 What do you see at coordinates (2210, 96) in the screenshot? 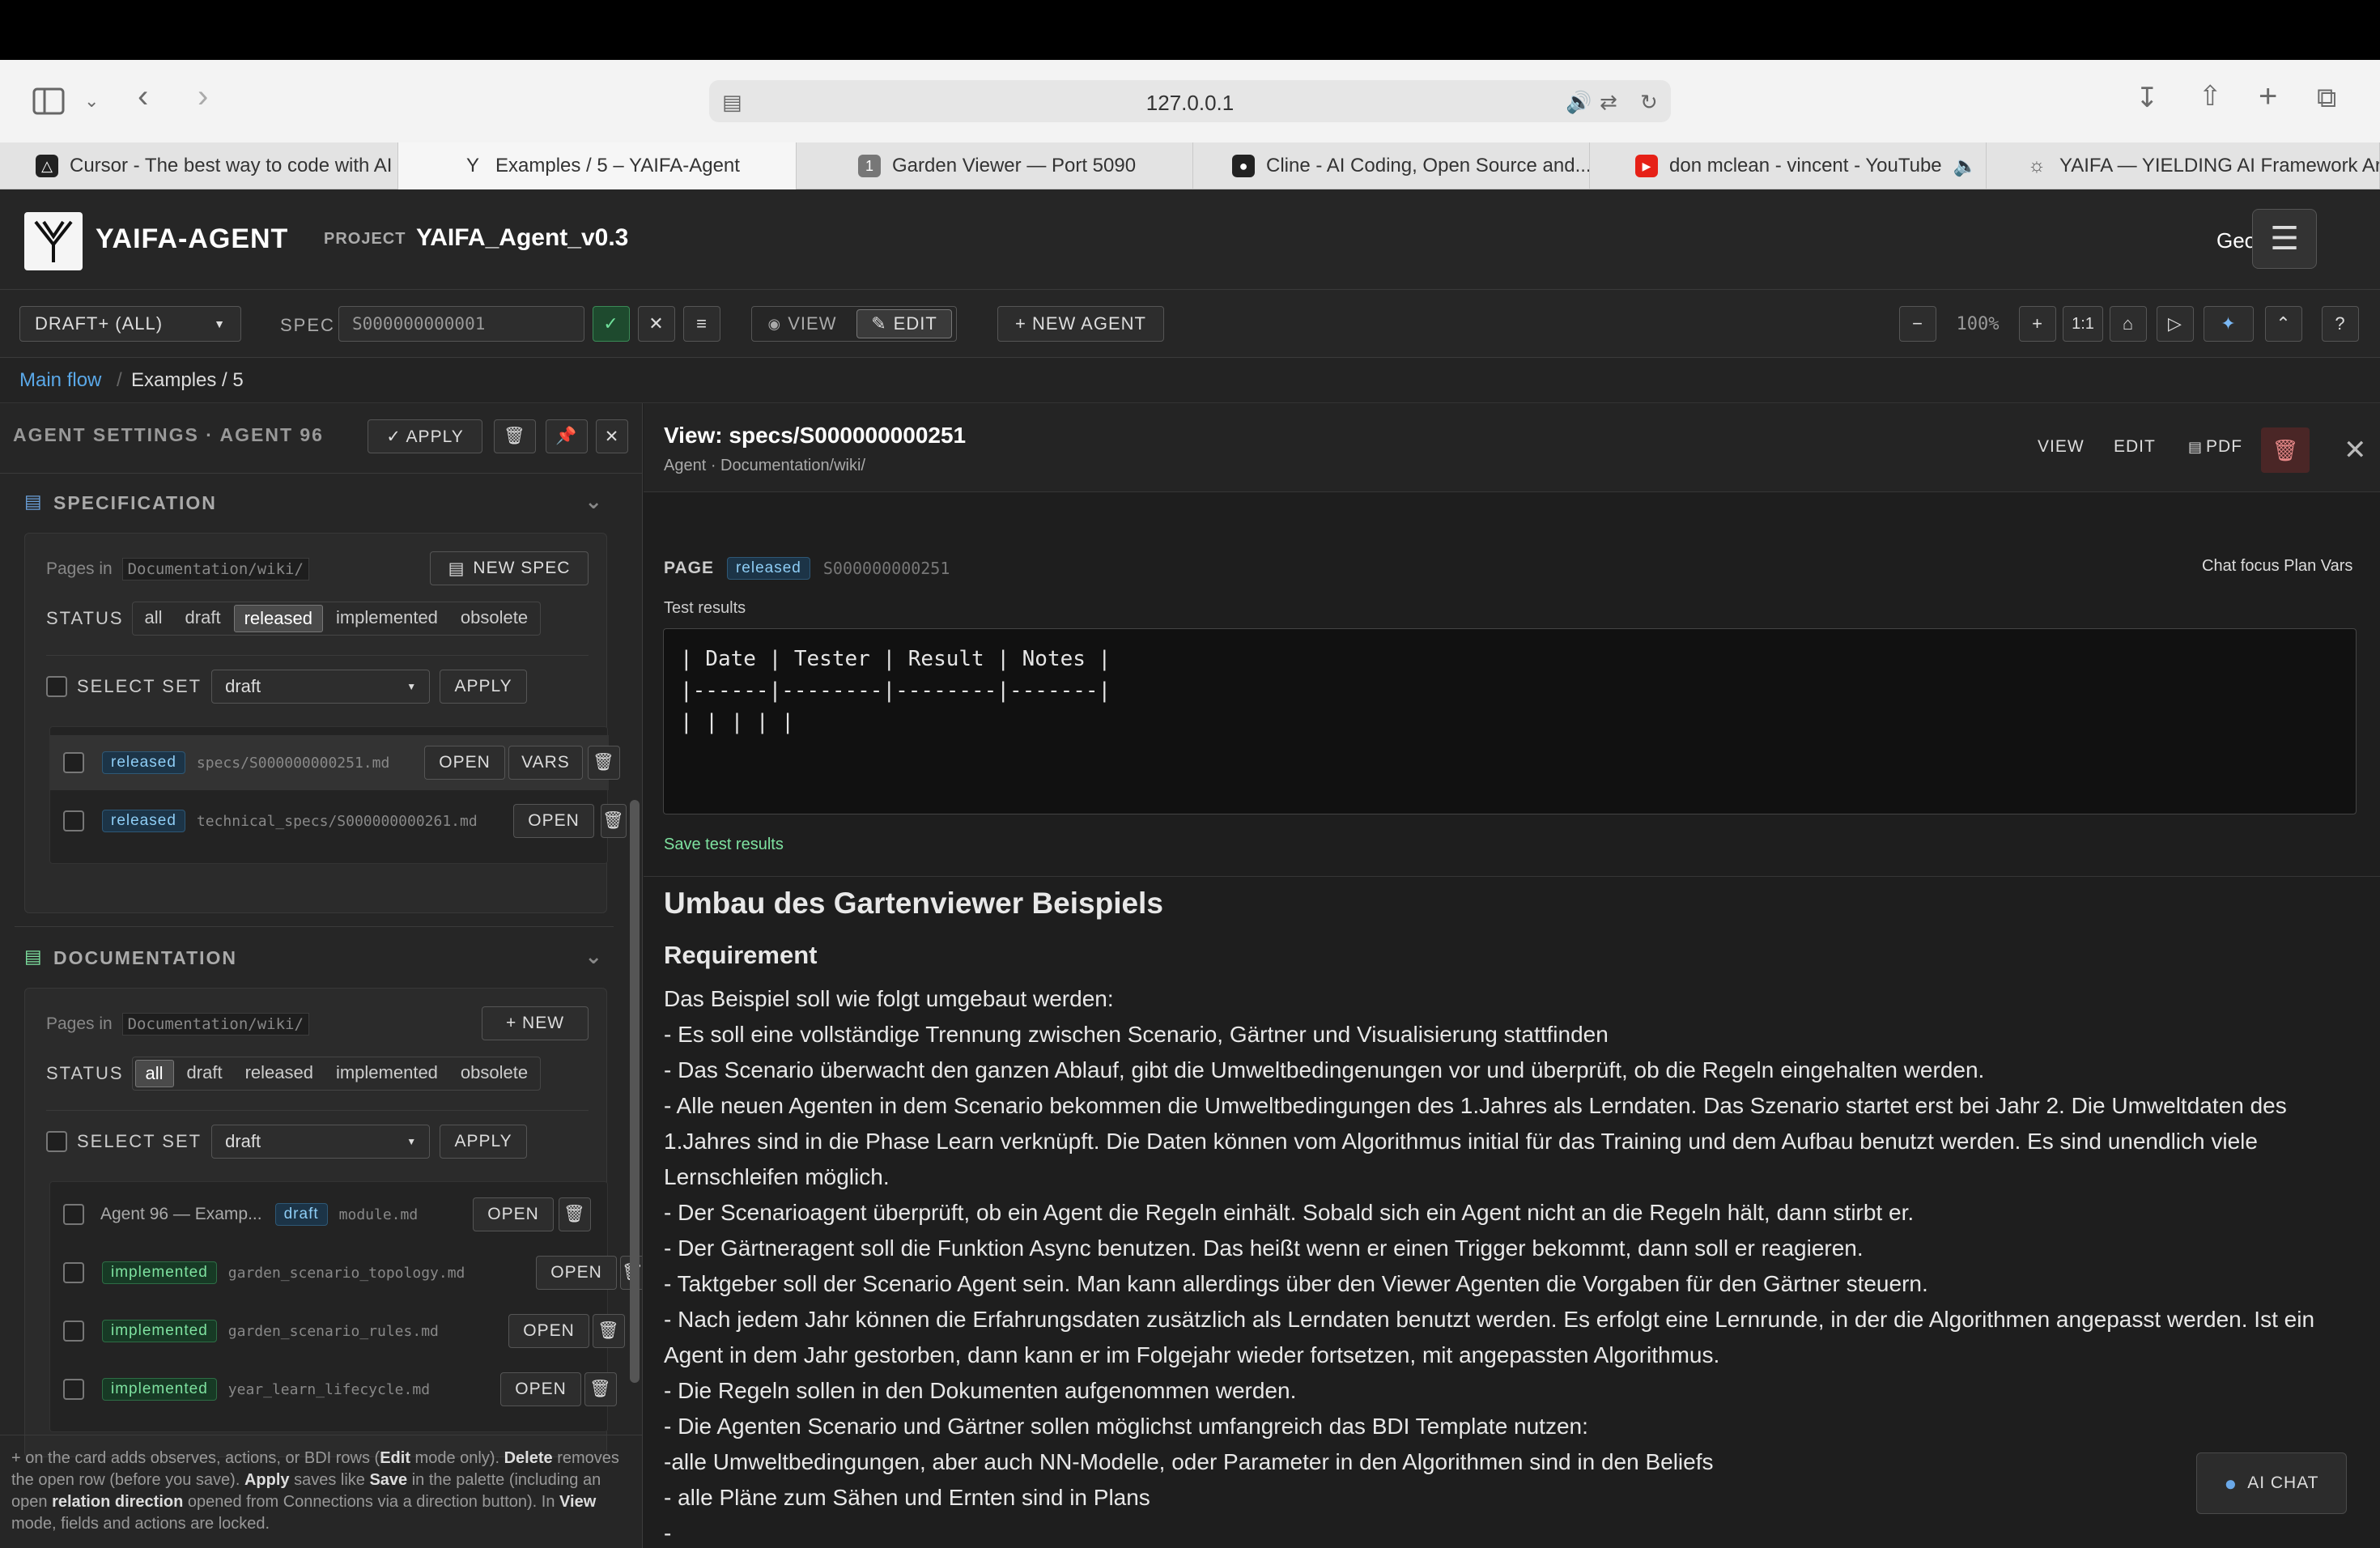
I see `share-icon: ⇧` at bounding box center [2210, 96].